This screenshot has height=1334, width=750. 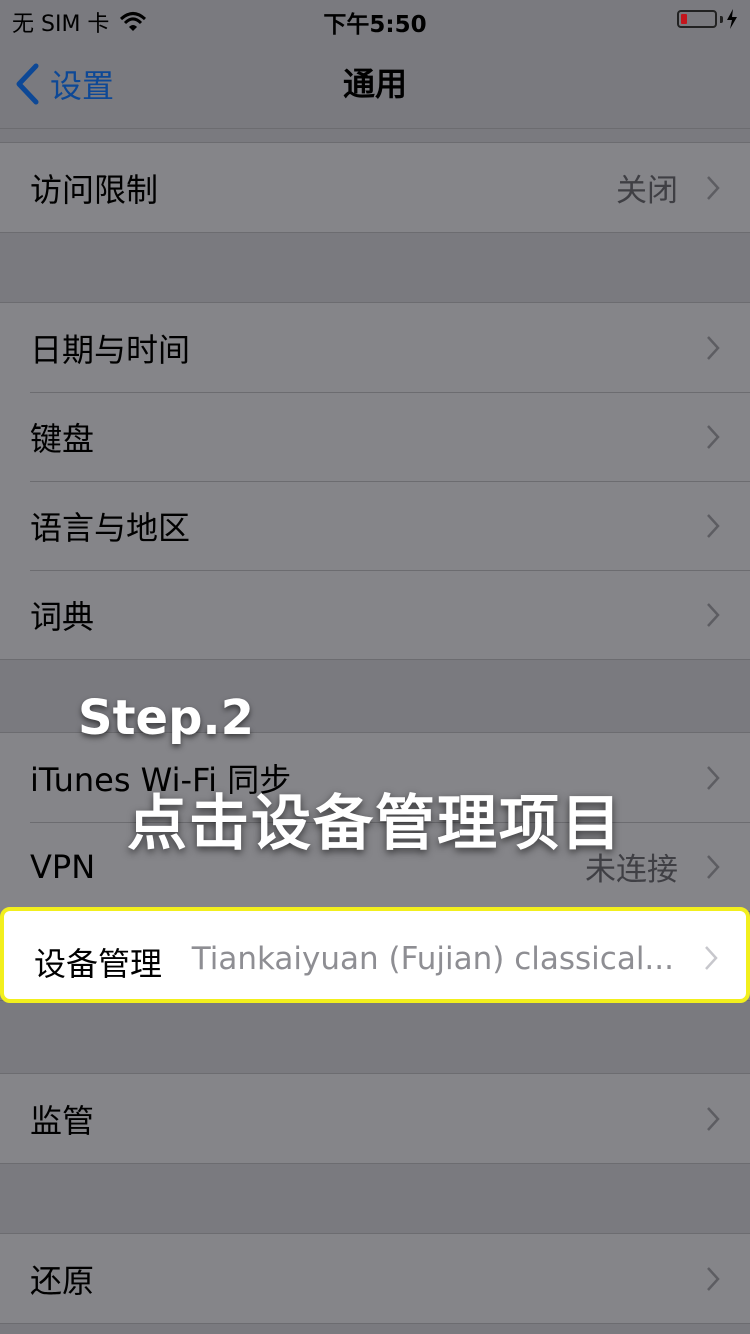 I want to click on charging-bolt-icon, so click(x=732, y=19).